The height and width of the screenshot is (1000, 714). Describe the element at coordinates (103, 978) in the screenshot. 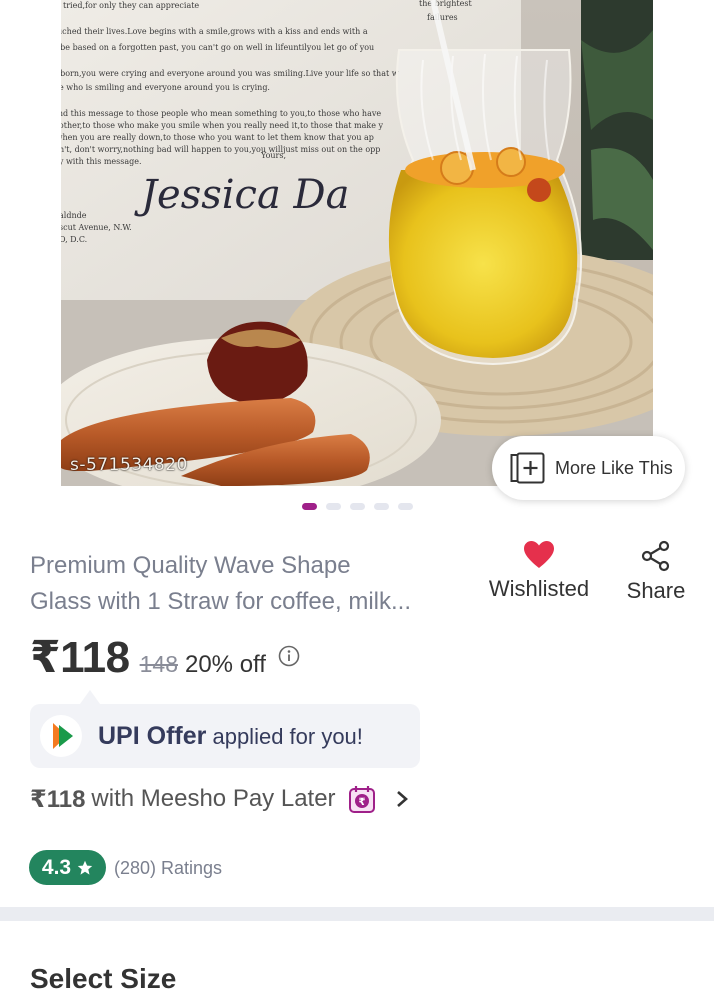

I see `select-size-heading: Select Size` at that location.